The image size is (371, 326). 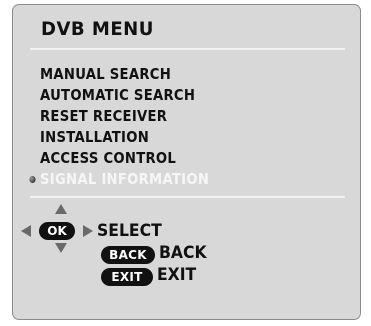 I want to click on menu-item-access-control: ACCESS CONTROL, so click(x=124, y=158).